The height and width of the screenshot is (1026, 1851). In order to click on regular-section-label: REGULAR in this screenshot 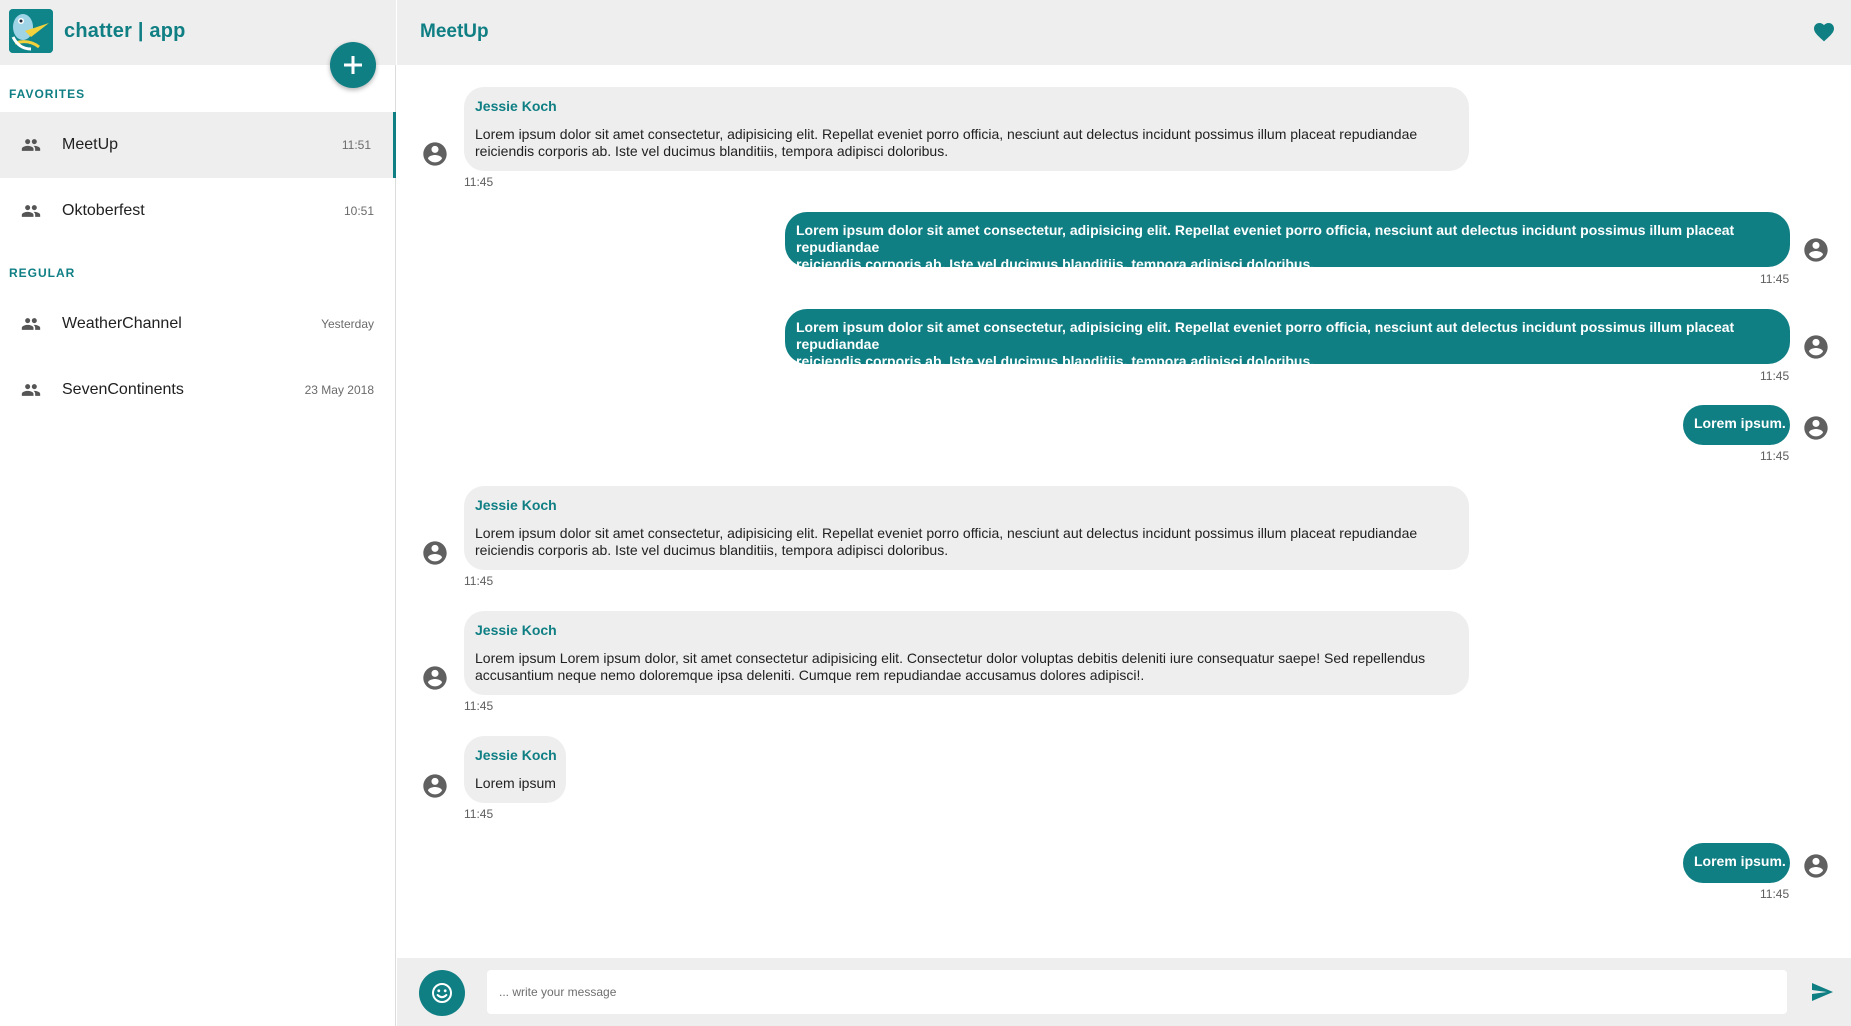, I will do `click(42, 273)`.